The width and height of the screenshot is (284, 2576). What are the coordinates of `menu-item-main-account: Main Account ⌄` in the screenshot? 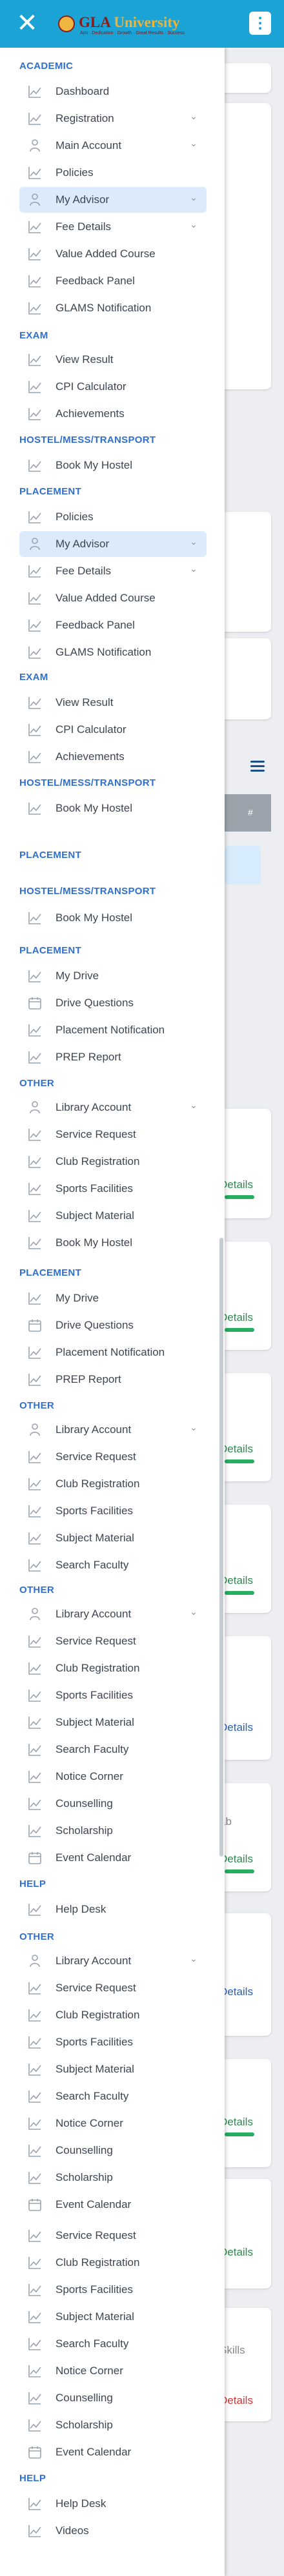 It's located at (113, 146).